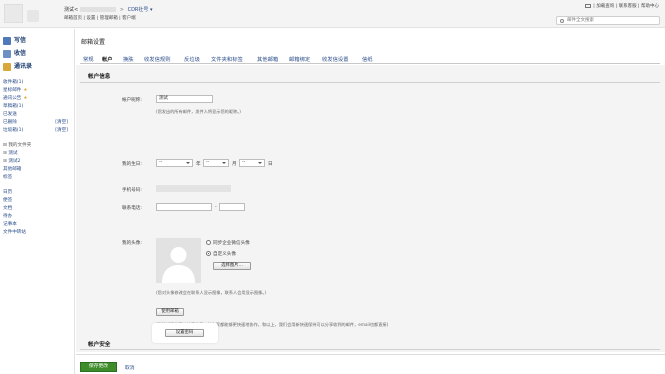 This screenshot has width=665, height=374. Describe the element at coordinates (23, 66) in the screenshot. I see `contacts-label: 通讯录` at that location.